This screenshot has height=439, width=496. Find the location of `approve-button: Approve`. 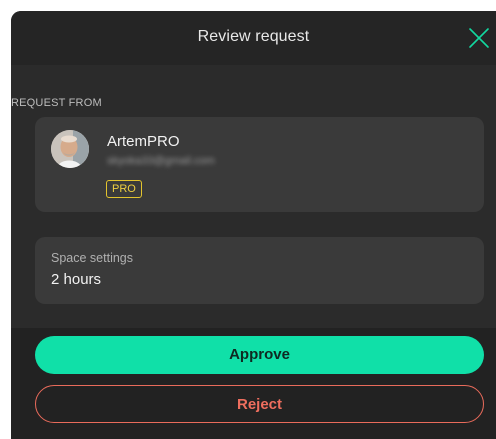

approve-button: Approve is located at coordinates (259, 355).